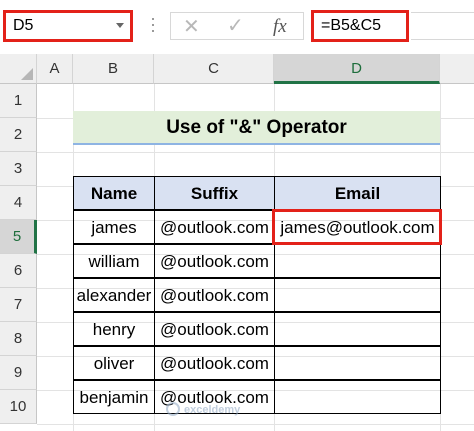 The width and height of the screenshot is (474, 431). Describe the element at coordinates (18, 101) in the screenshot. I see `row-header-1: 1` at that location.